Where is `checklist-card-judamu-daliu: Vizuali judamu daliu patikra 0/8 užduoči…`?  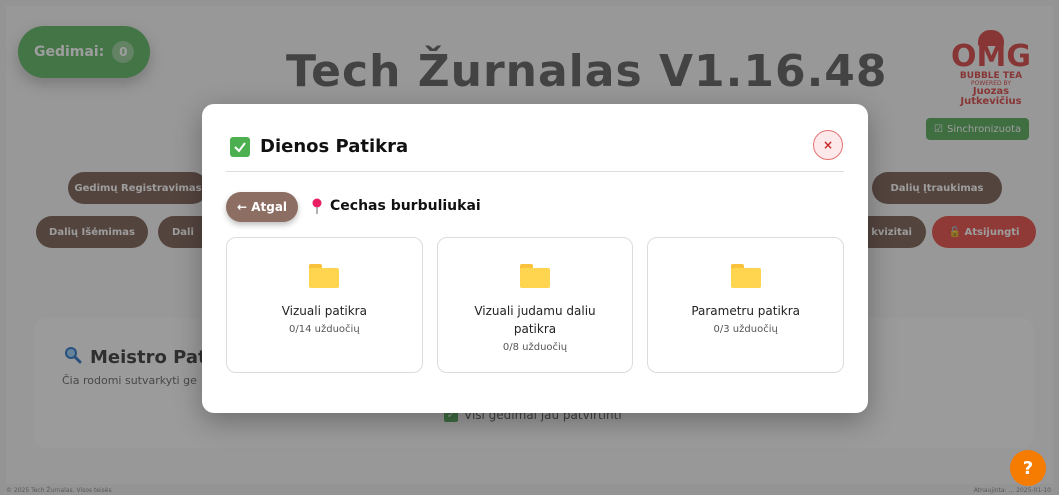 checklist-card-judamu-daliu: Vizuali judamu daliu patikra 0/8 užduoči… is located at coordinates (535, 305).